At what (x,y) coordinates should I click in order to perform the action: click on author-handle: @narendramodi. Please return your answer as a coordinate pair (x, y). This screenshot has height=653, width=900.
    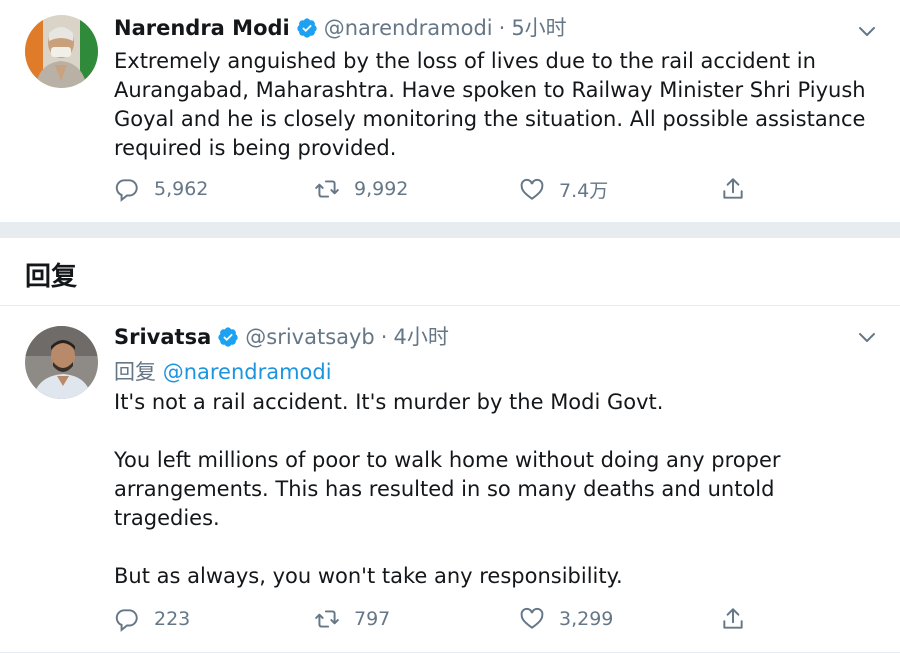
    Looking at the image, I should click on (408, 28).